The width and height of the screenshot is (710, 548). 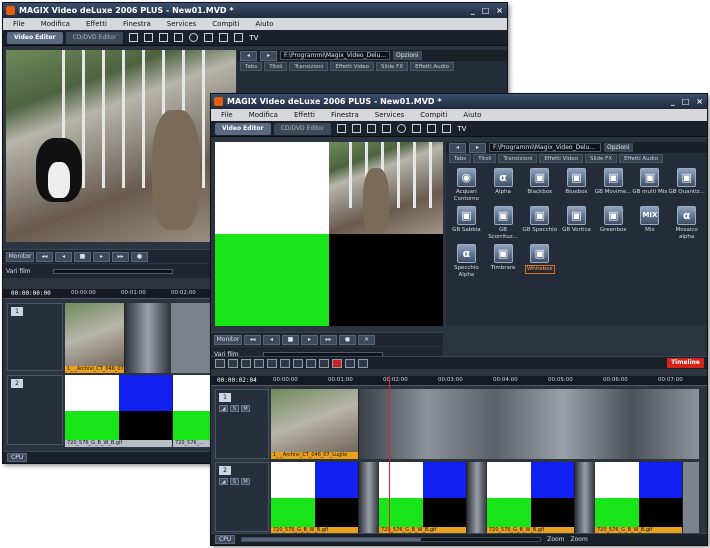 What do you see at coordinates (503, 261) in the screenshot?
I see `effect-item: ▣ Timbrare` at bounding box center [503, 261].